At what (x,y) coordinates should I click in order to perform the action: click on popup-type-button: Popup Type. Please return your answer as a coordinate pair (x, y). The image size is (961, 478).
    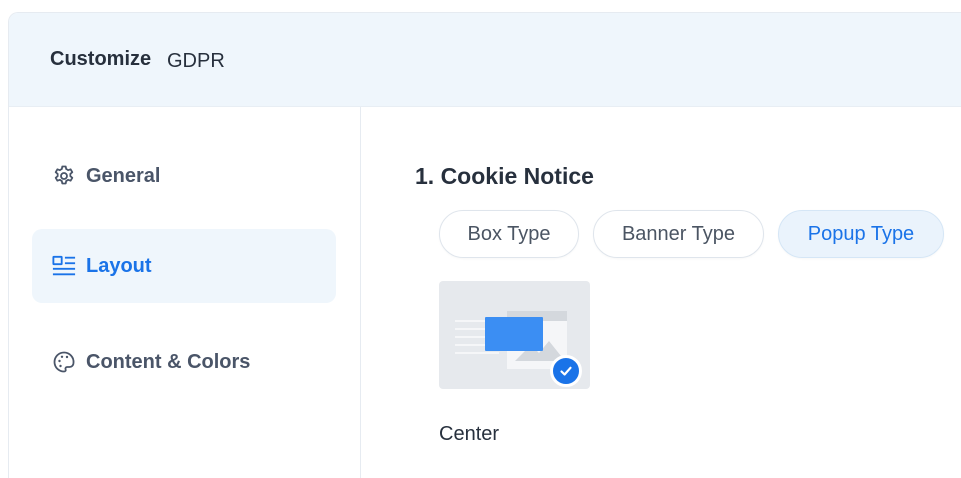
    Looking at the image, I should click on (861, 234).